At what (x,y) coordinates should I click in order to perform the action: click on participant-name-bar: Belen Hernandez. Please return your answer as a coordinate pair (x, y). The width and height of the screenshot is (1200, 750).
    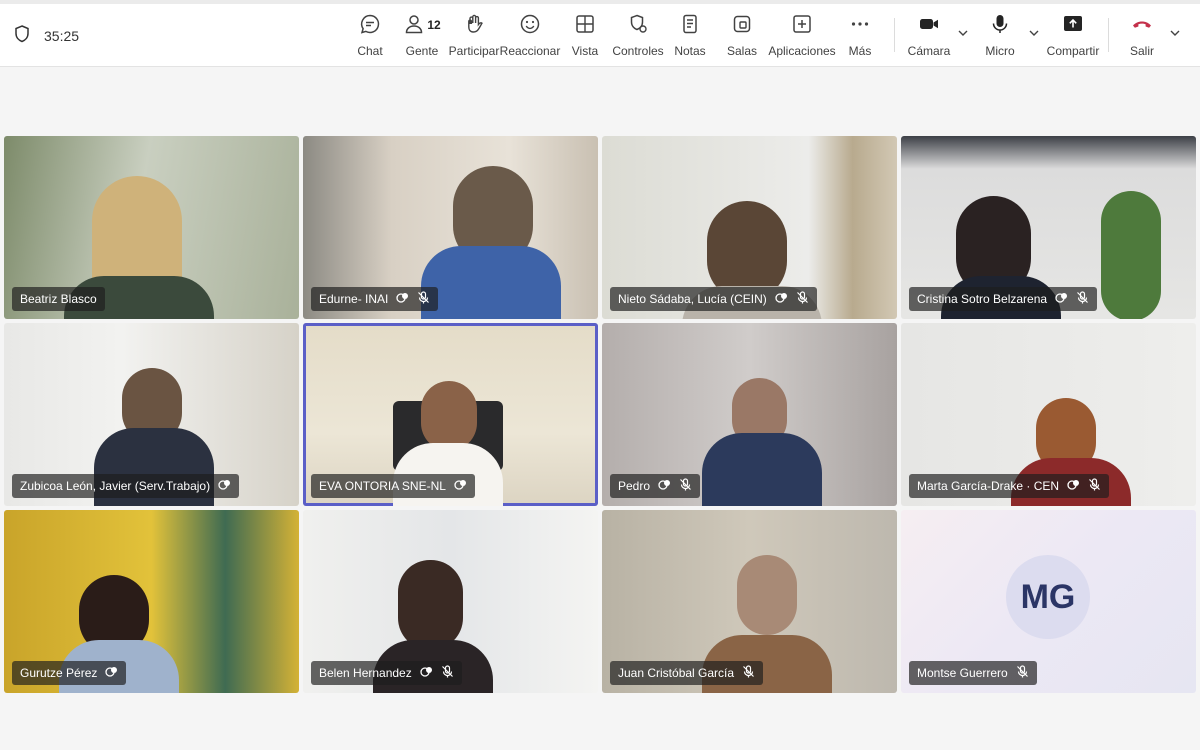
    Looking at the image, I should click on (386, 673).